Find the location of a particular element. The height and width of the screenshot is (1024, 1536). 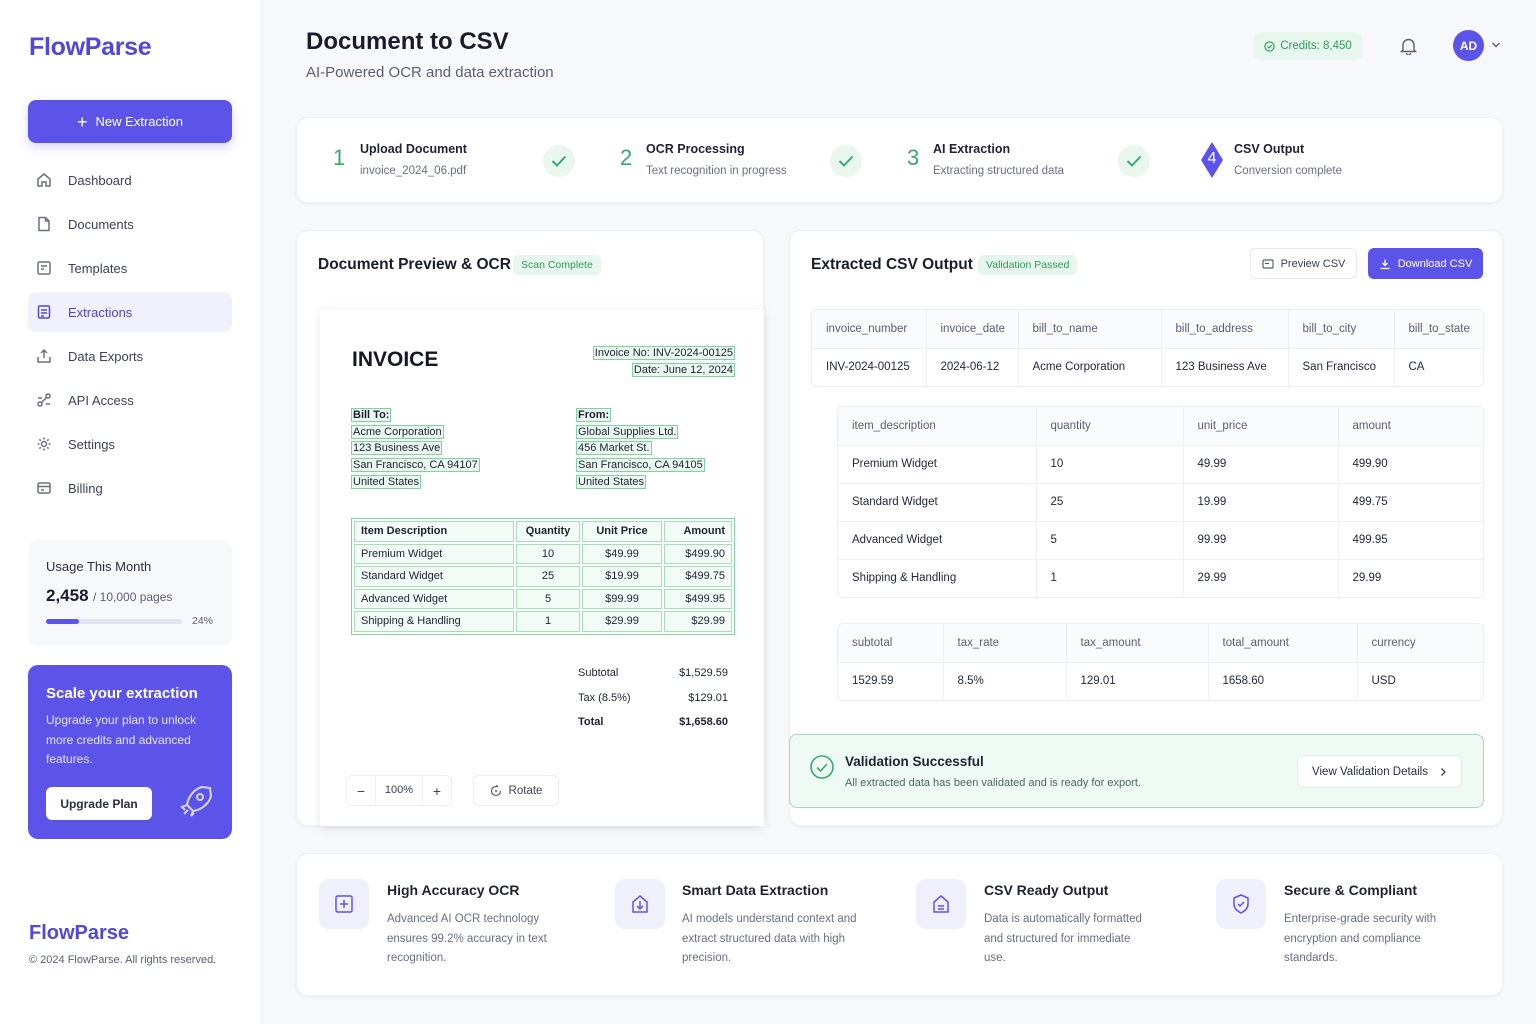

table-cell: 25 is located at coordinates (1110, 501).